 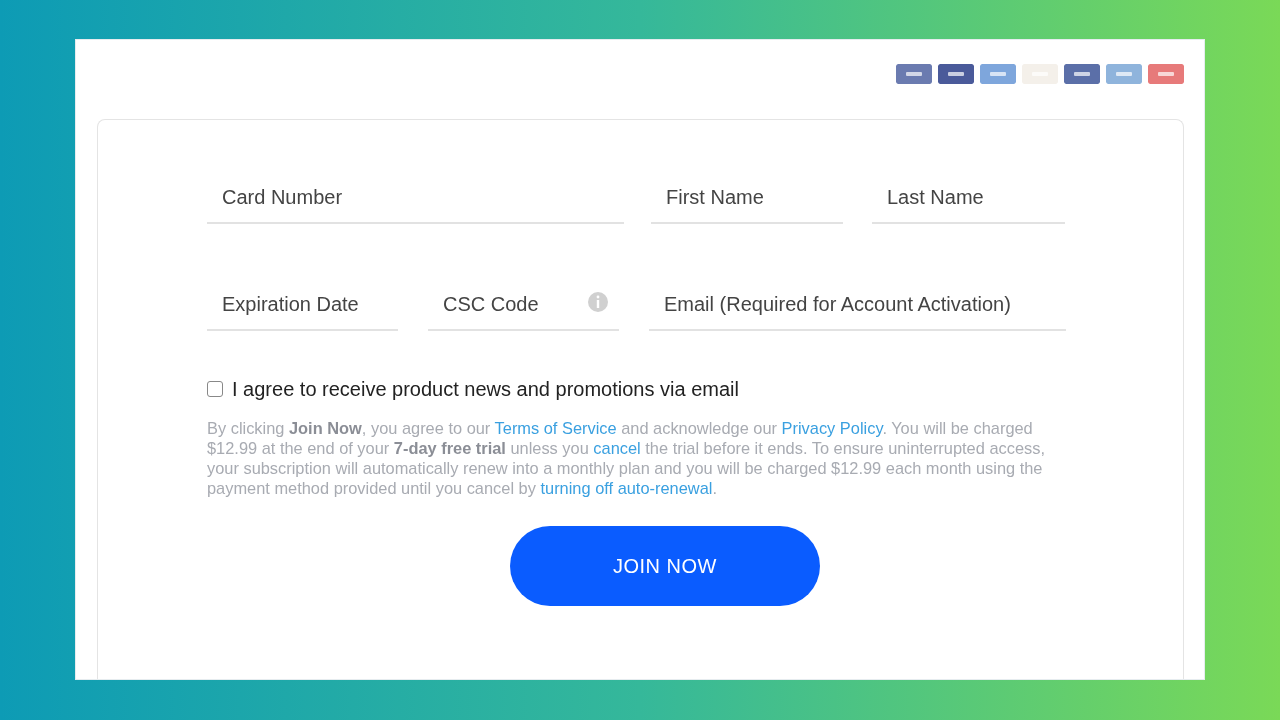 What do you see at coordinates (415, 198) in the screenshot?
I see `input-field: Card Number` at bounding box center [415, 198].